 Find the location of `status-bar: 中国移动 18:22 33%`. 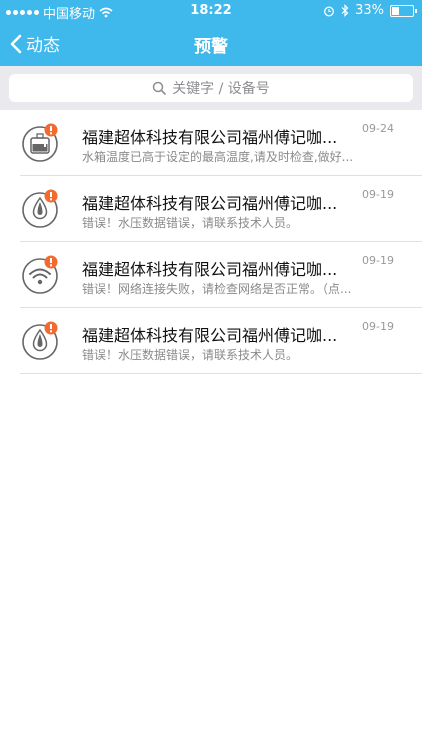

status-bar: 中国移动 18:22 33% is located at coordinates (211, 11).